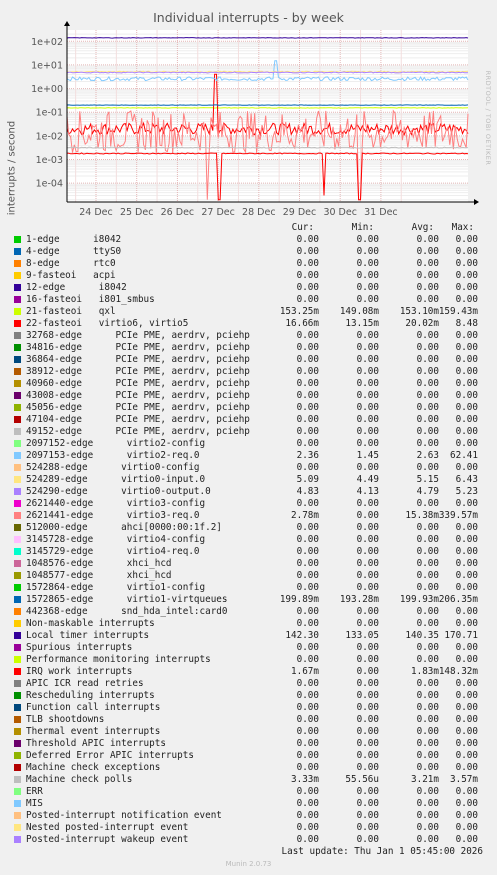 The image size is (497, 875). I want to click on legend-item: 1-edge i8042 0.00 0.00 0.00 0.00, so click(248, 240).